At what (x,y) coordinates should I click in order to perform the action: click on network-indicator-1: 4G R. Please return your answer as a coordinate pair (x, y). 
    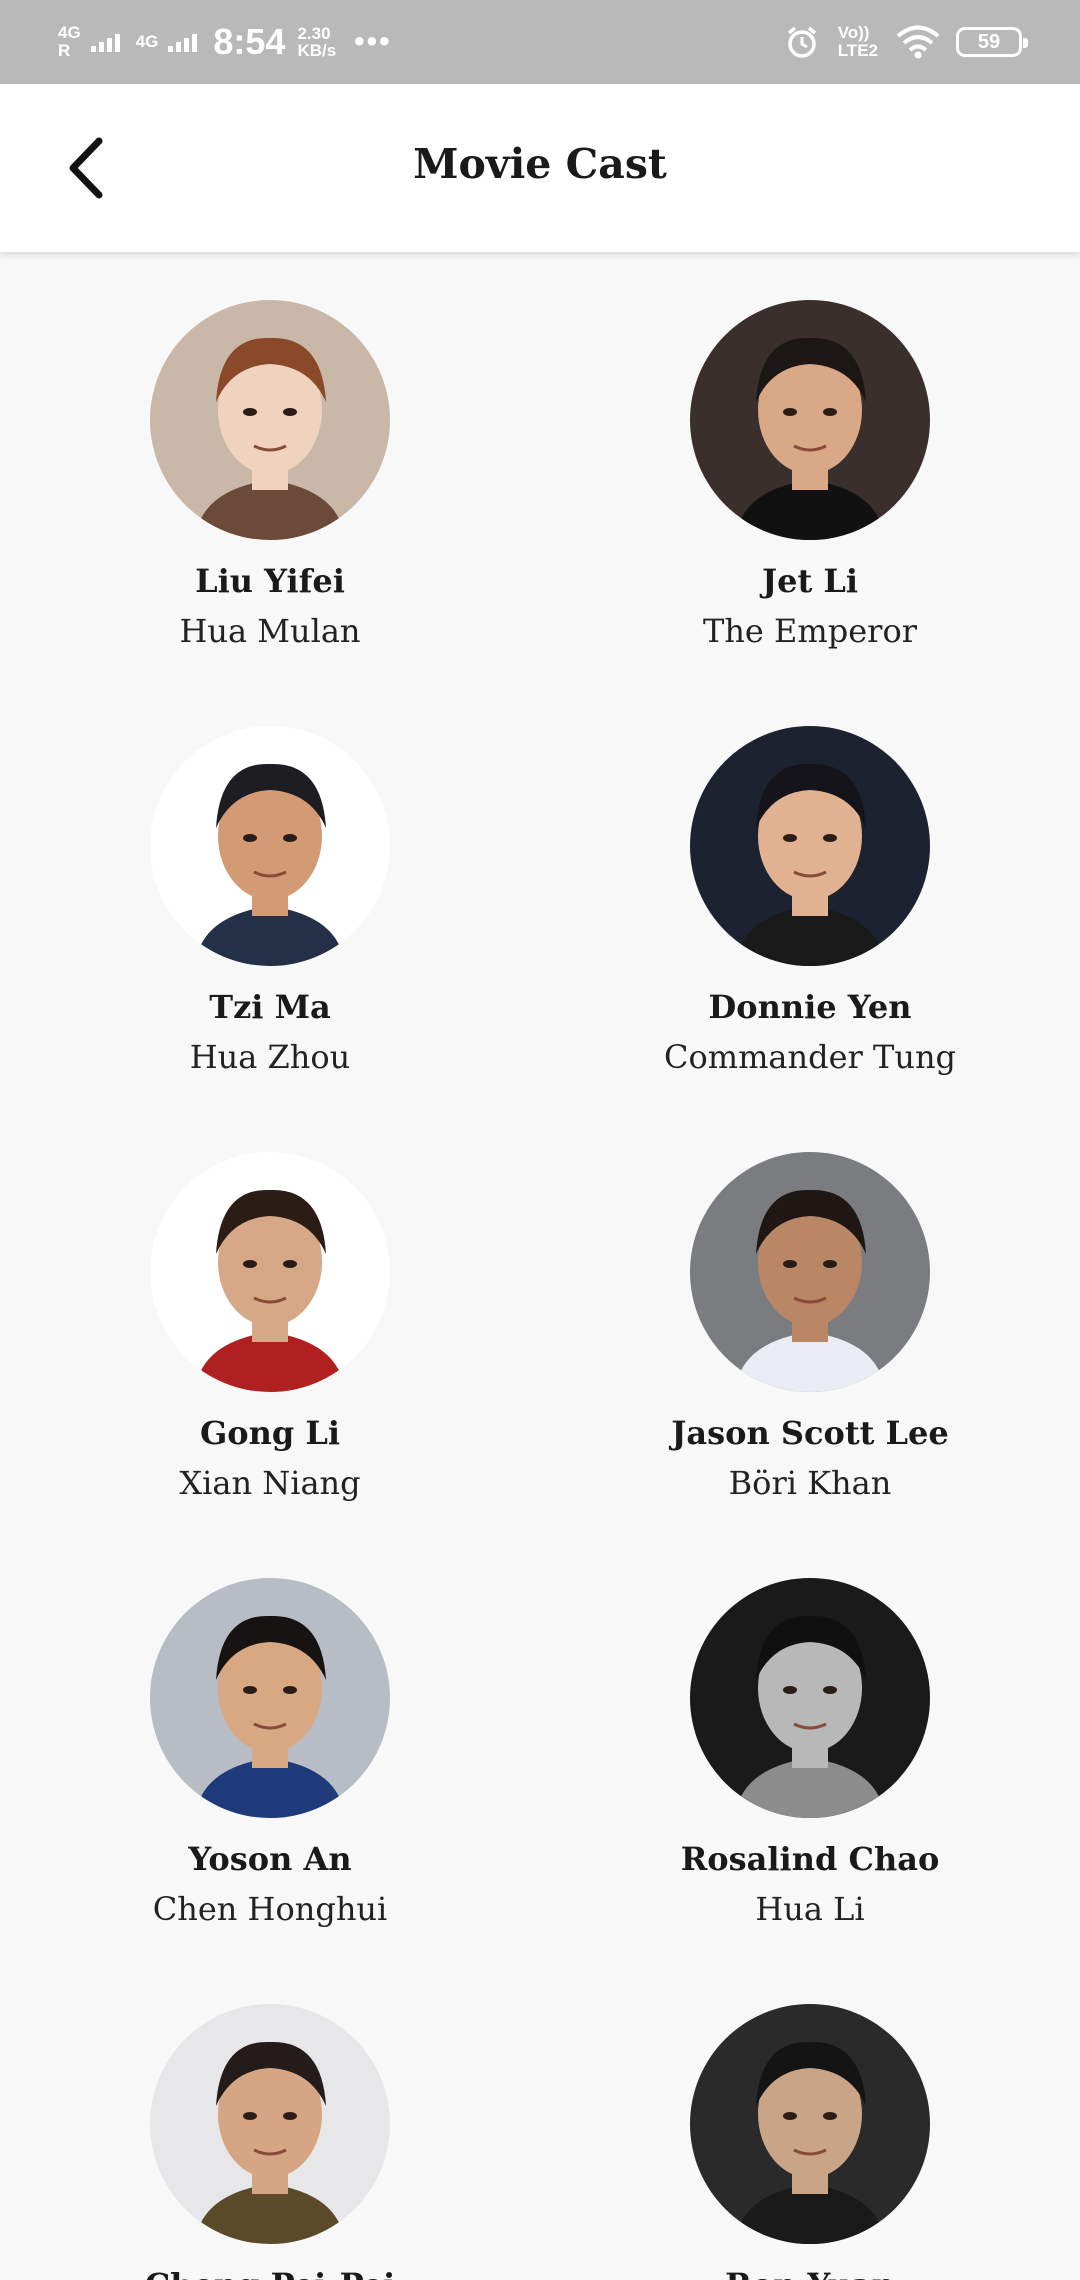
    Looking at the image, I should click on (69, 42).